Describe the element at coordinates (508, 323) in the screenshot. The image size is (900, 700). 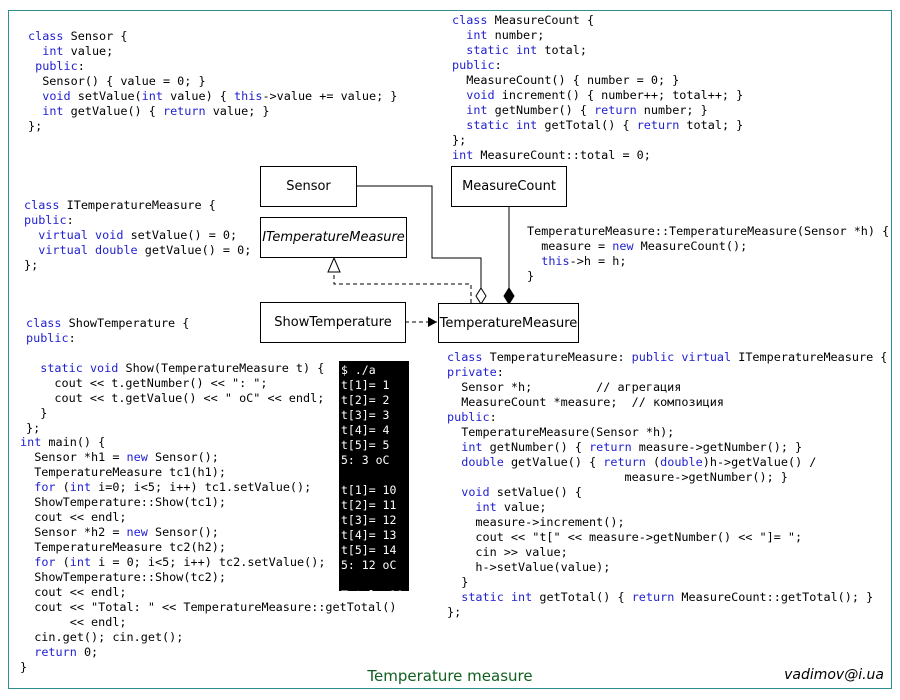
I see `uml-box-temperaturemeasure: TemperatureMeasure` at that location.